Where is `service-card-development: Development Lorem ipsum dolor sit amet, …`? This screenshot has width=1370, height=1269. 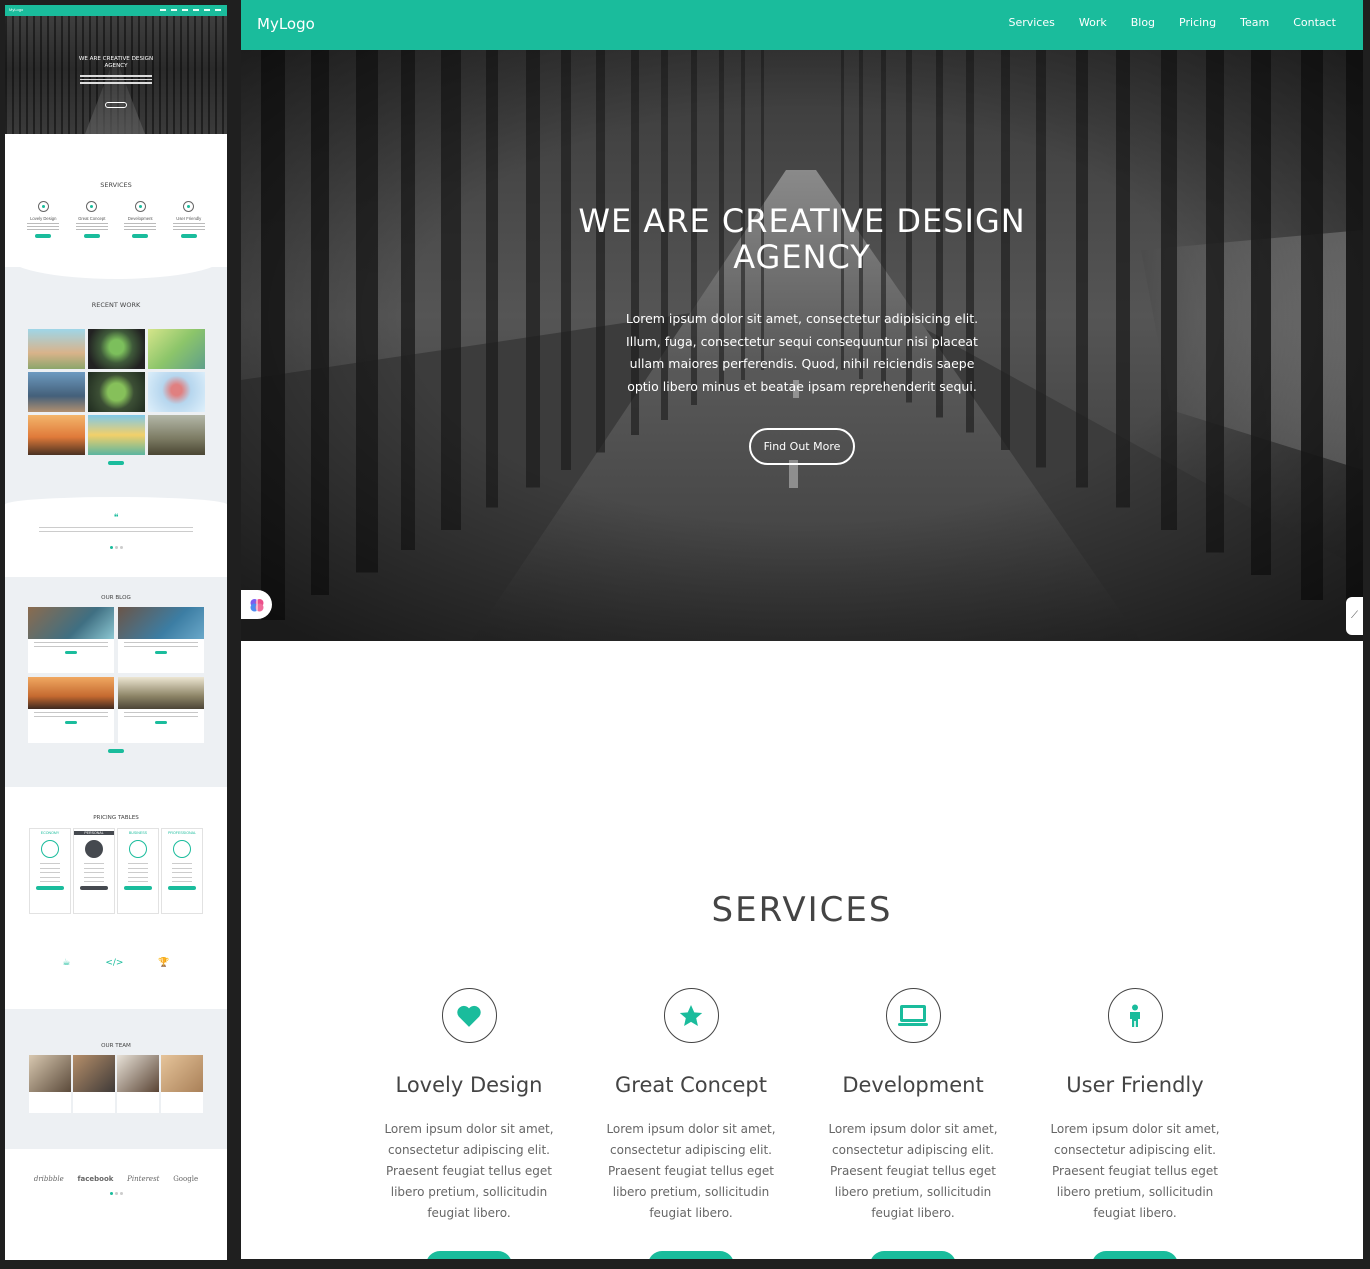 service-card-development: Development Lorem ipsum dolor sit amet, … is located at coordinates (913, 1123).